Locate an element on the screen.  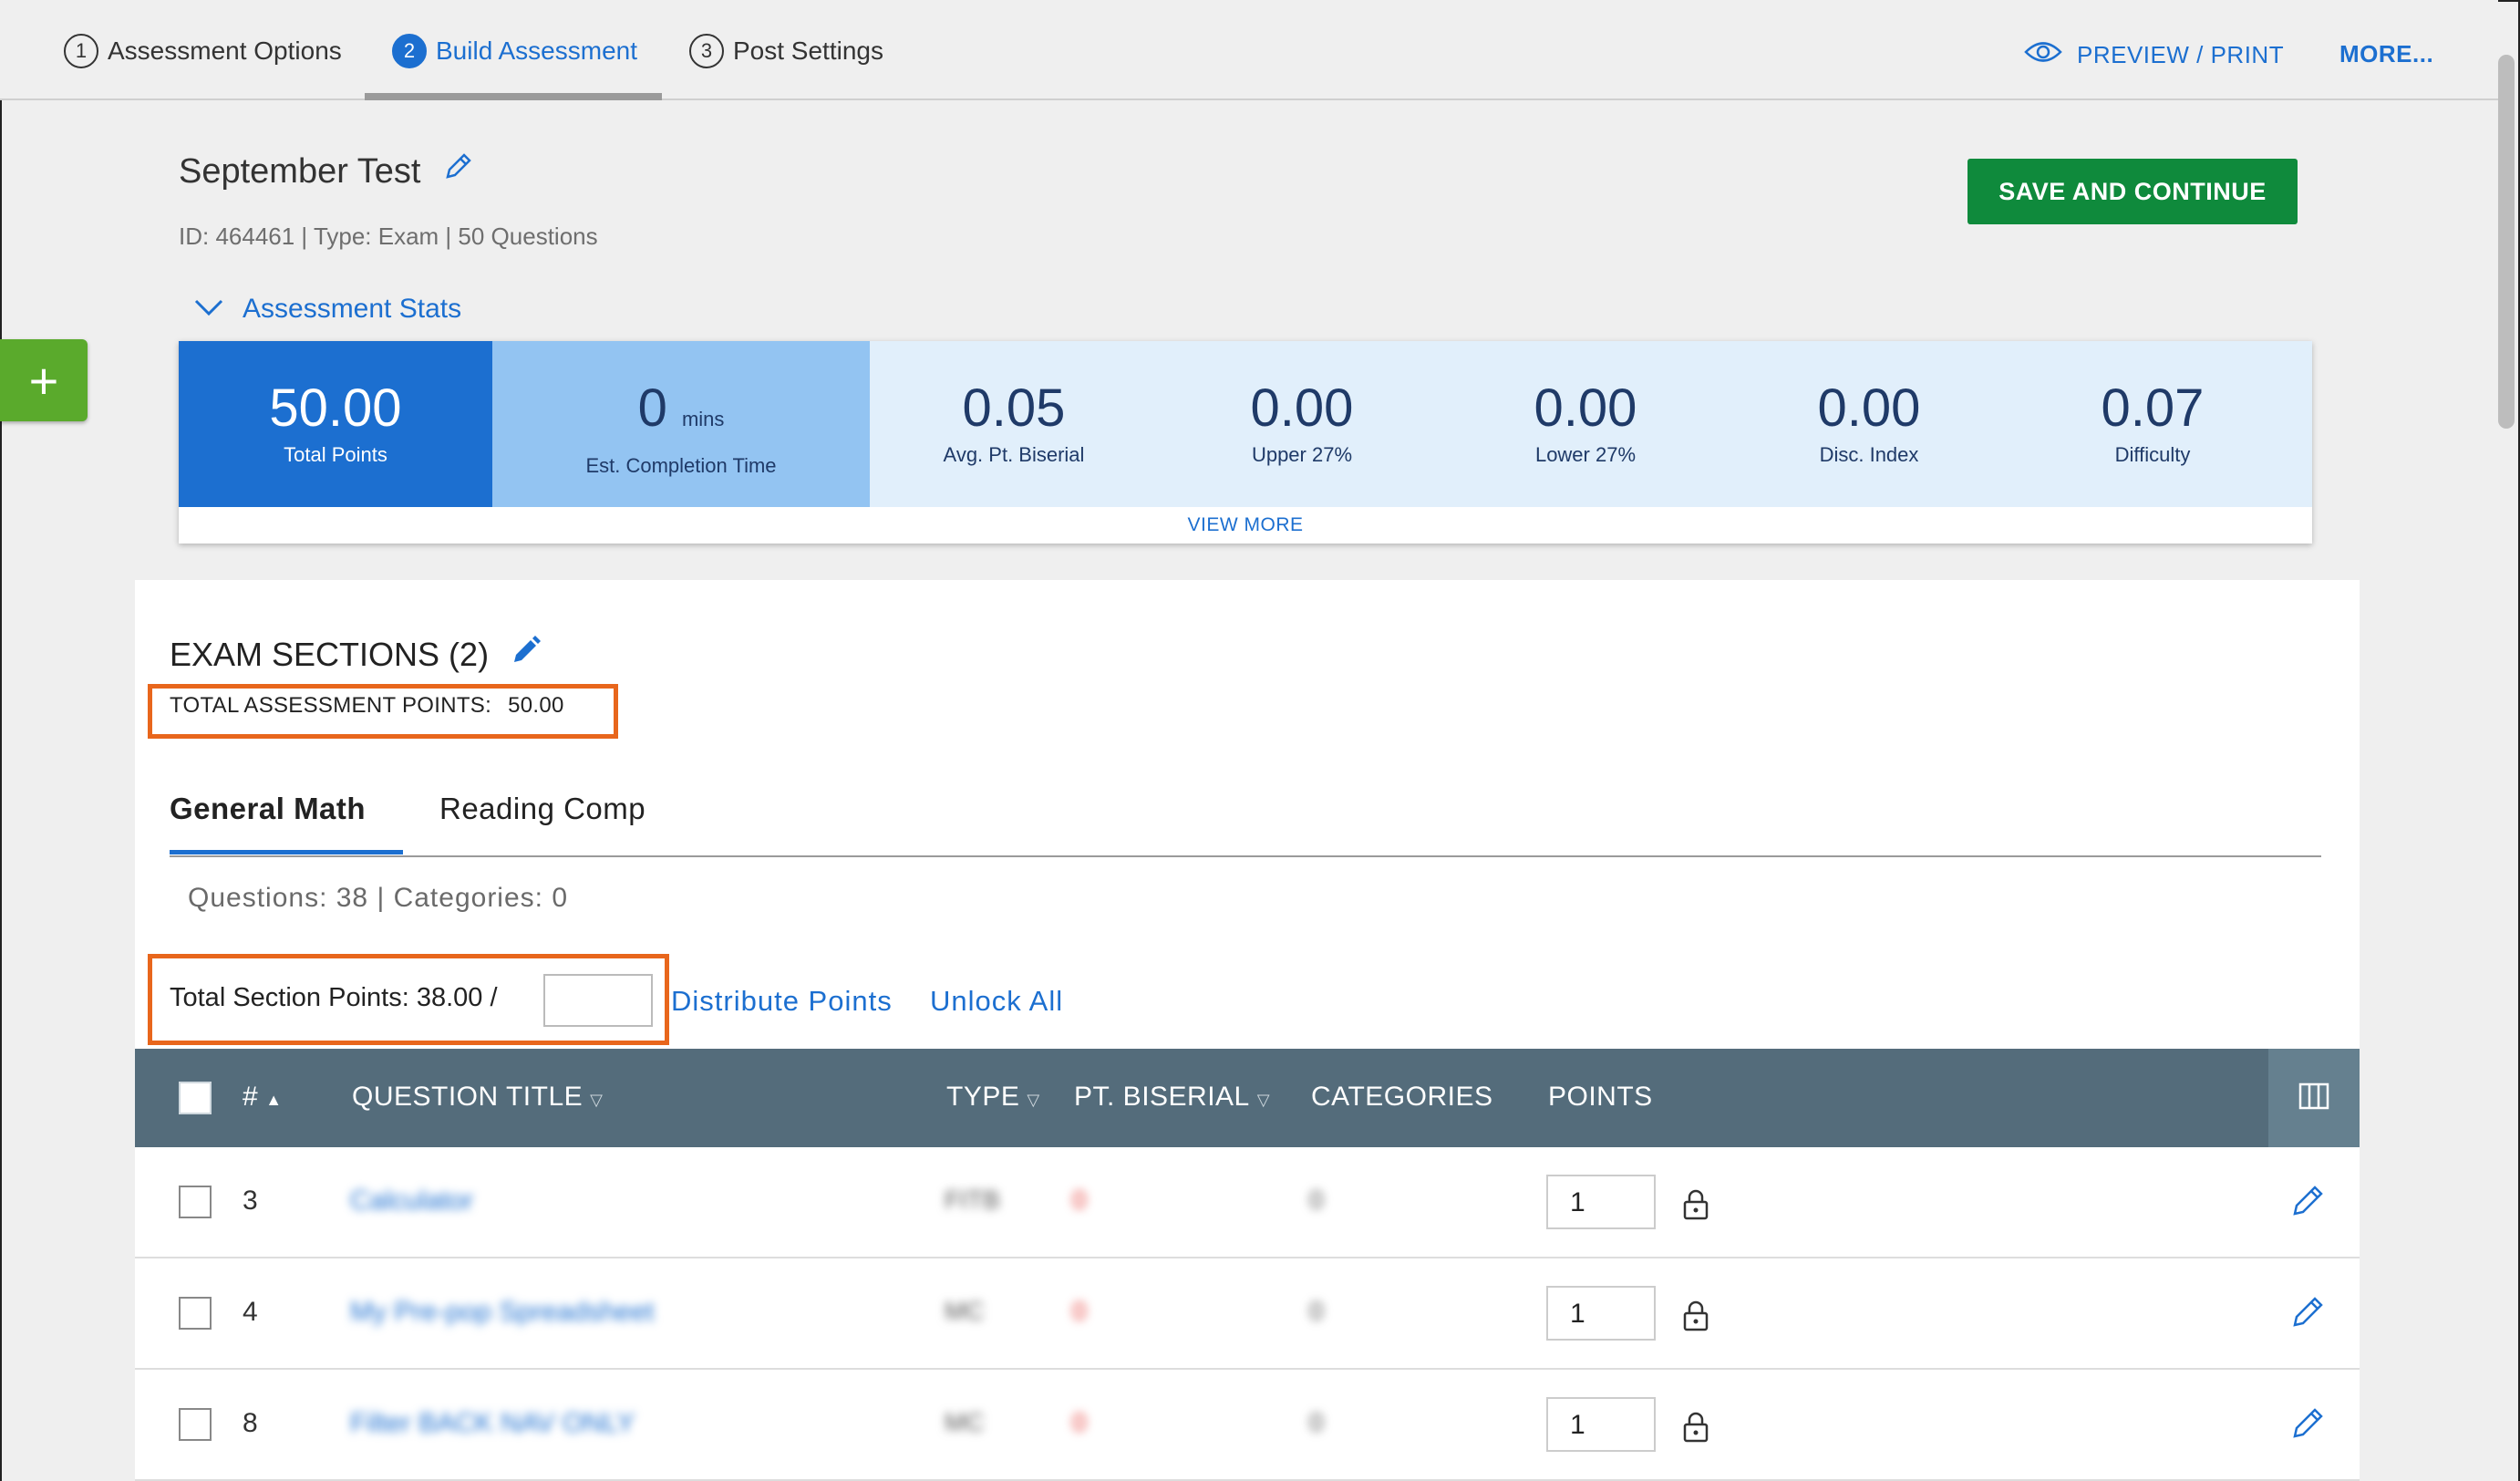
total-assessment-points: TOTAL ASSESSMENT POINTS: 50.00 is located at coordinates (367, 706).